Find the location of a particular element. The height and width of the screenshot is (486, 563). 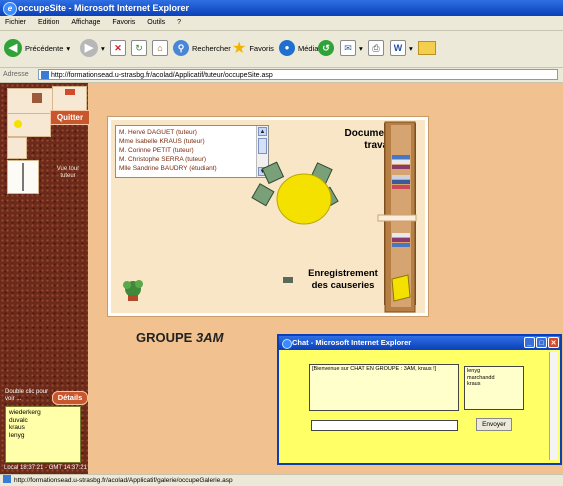

room-thumbnail-line is located at coordinates (23, 177).